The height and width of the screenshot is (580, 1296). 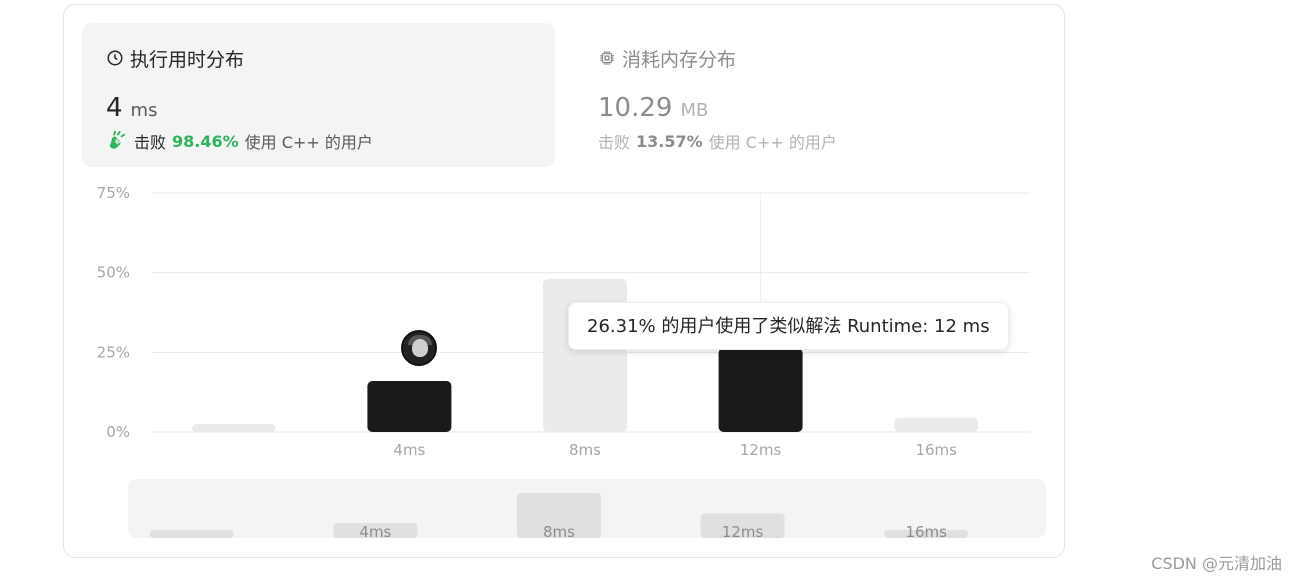 I want to click on chart-tooltip: 26.31% 的用户使用了类似解法 Runtime: 12 ms, so click(x=788, y=326).